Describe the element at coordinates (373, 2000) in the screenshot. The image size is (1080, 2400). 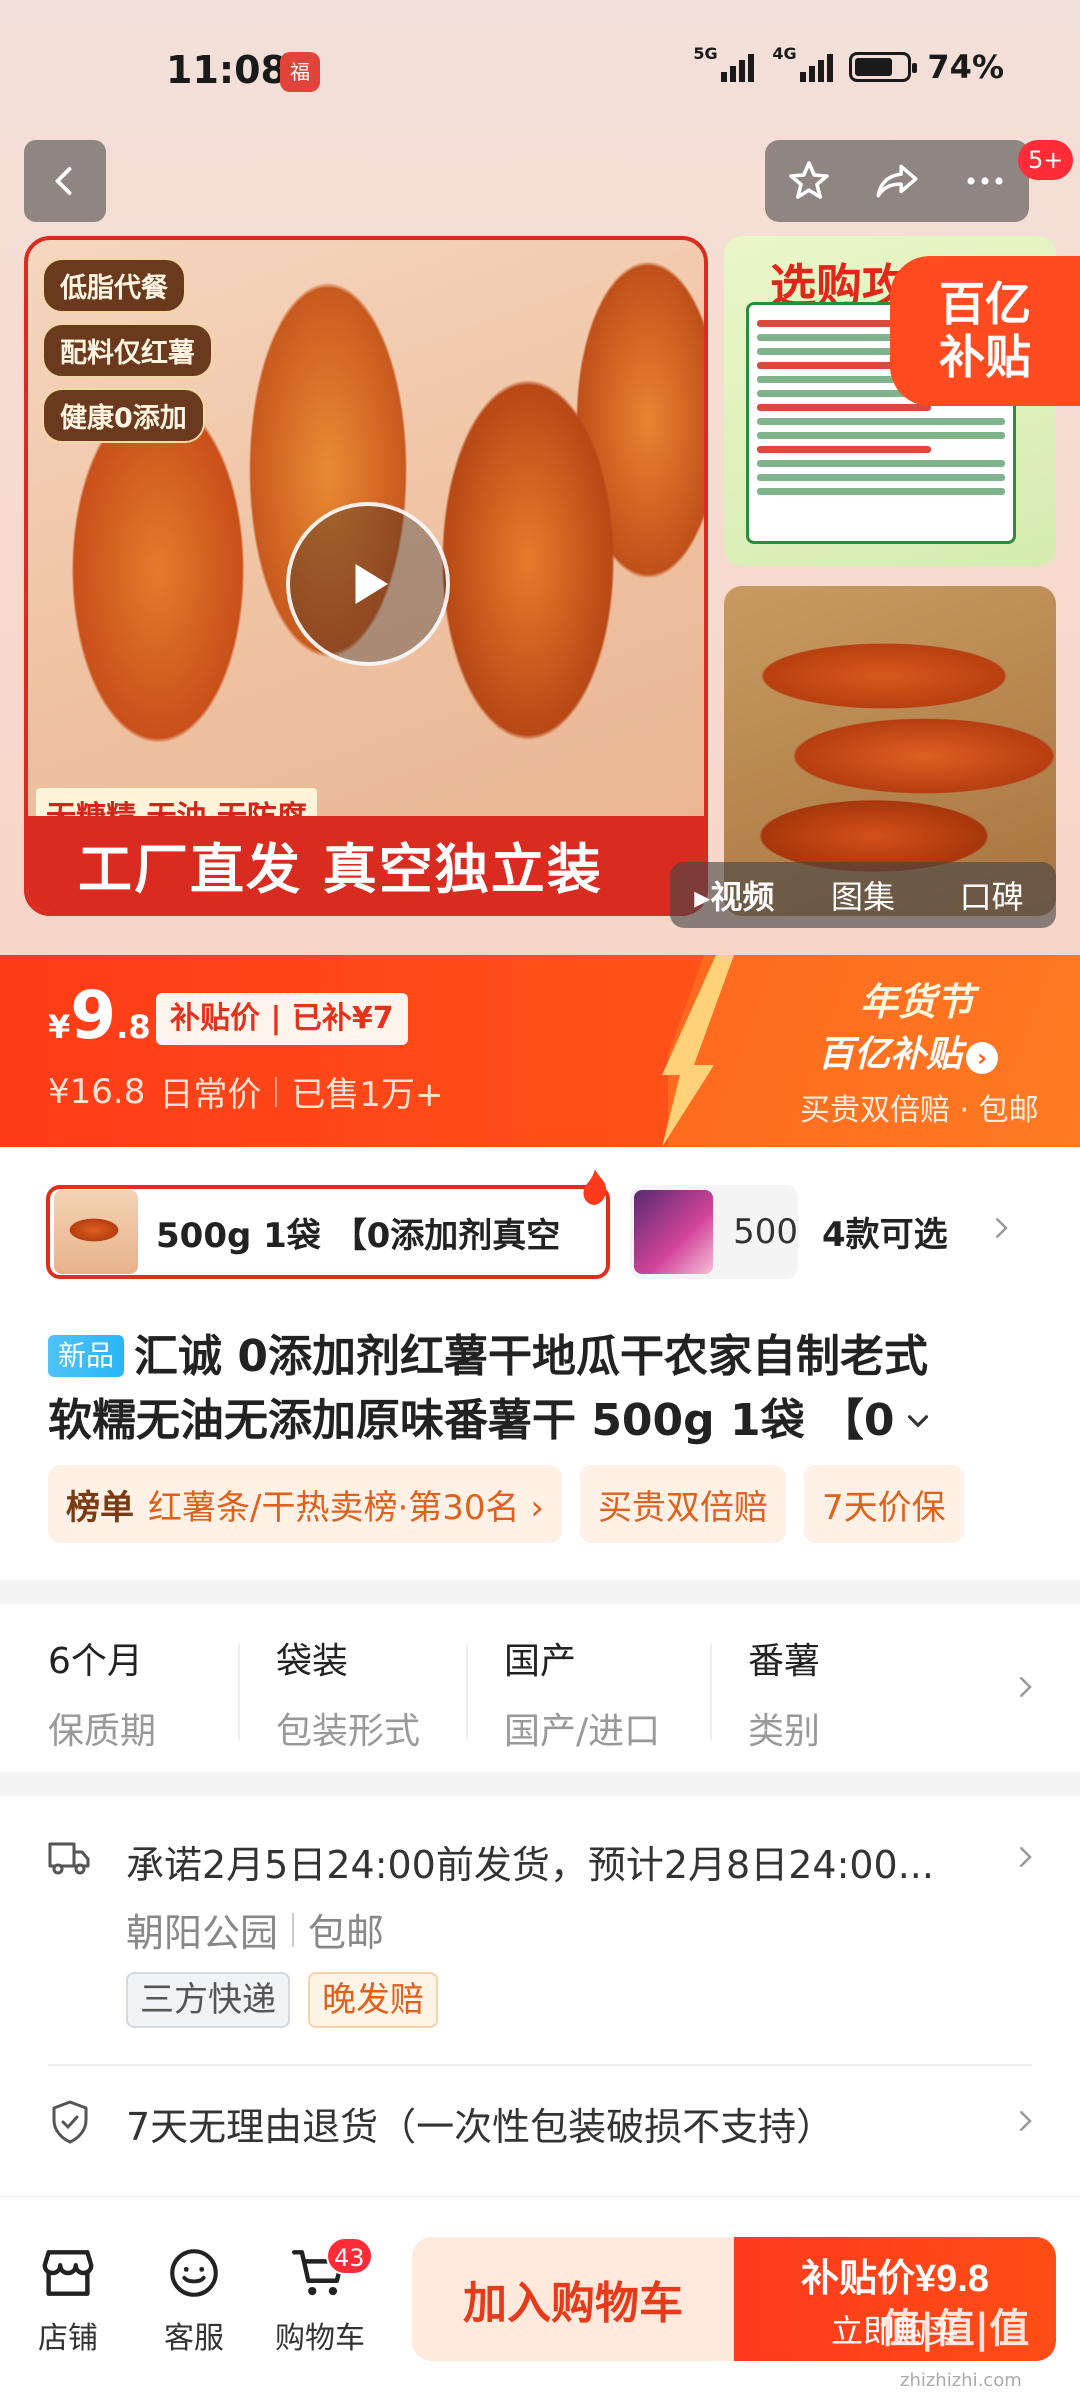
I see `late-compensation-tag: 晚发赔` at that location.